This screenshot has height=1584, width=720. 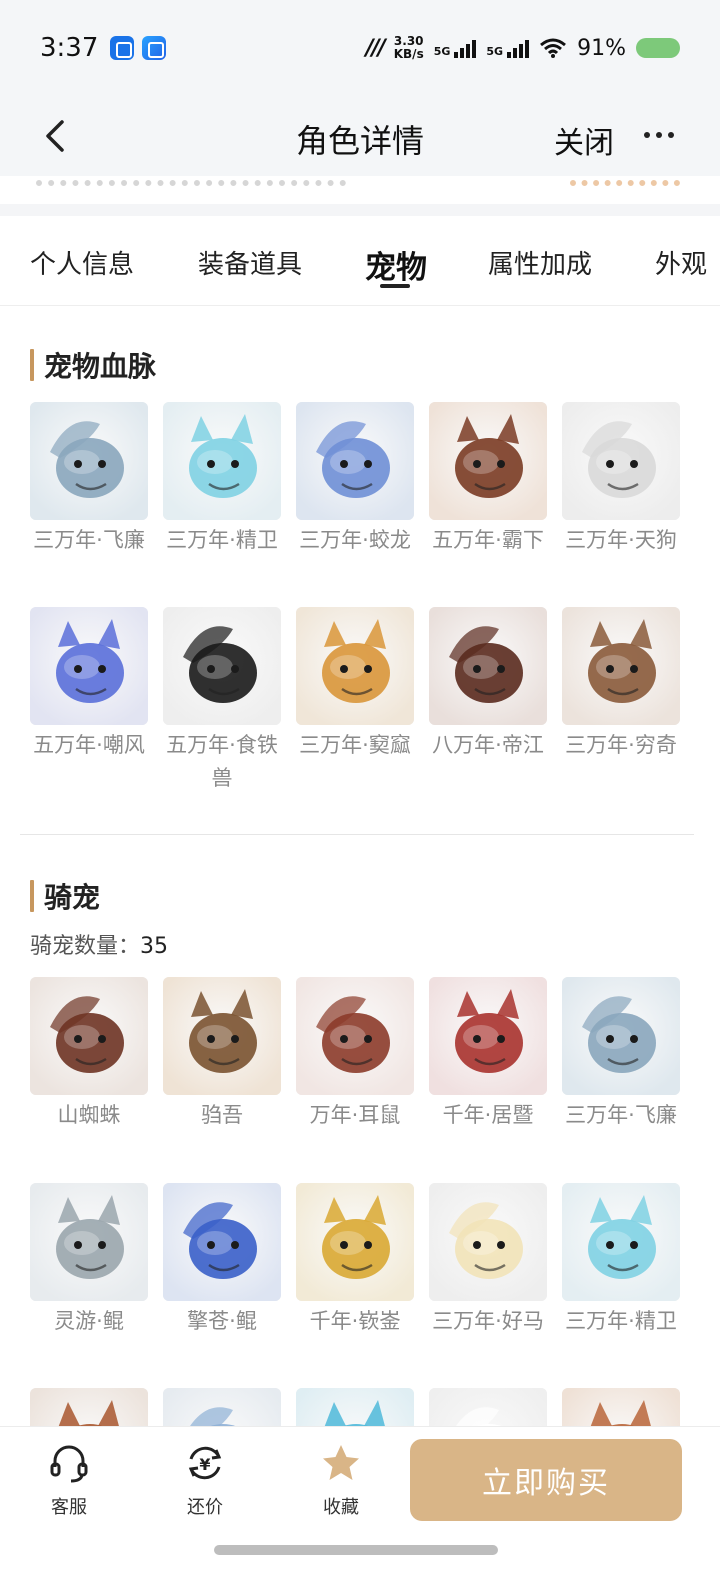 I want to click on mount-pet-name: 三万年·精卫, so click(x=621, y=1321).